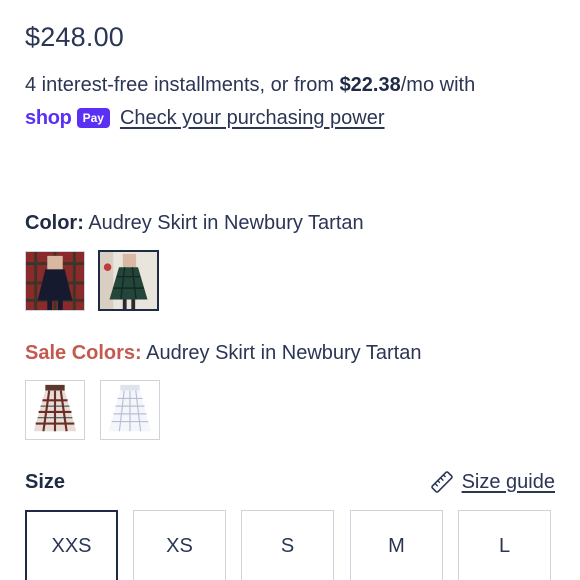 The width and height of the screenshot is (580, 580). What do you see at coordinates (182, 85) in the screenshot?
I see `installments-prefix: 4 interest-free installments, or from` at bounding box center [182, 85].